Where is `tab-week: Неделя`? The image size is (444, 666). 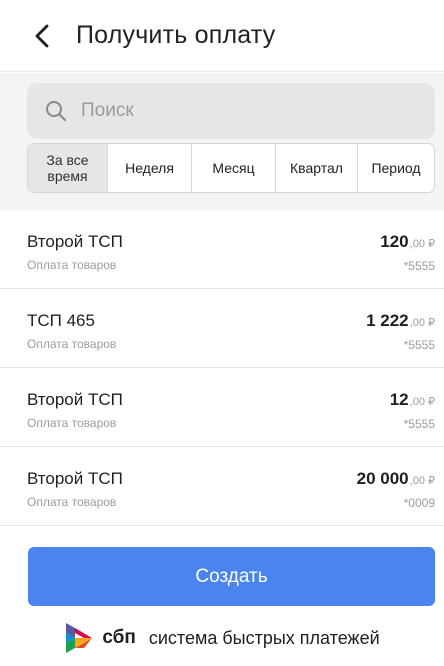 tab-week: Неделя is located at coordinates (150, 168).